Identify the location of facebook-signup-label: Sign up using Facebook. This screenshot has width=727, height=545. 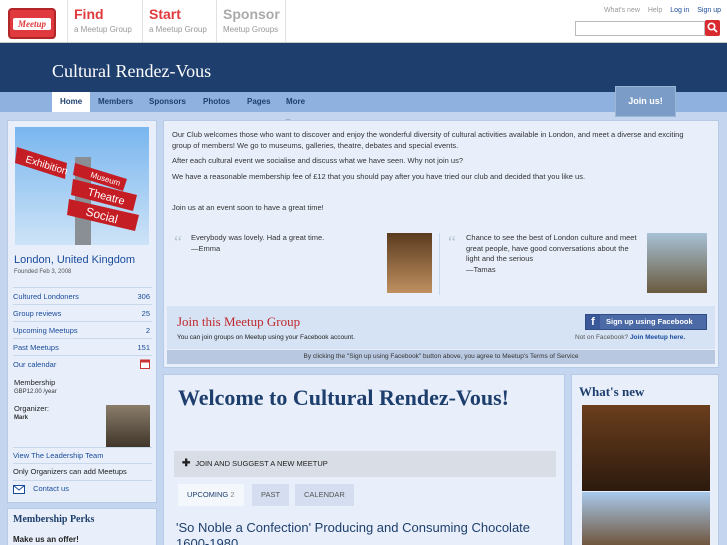
(649, 321).